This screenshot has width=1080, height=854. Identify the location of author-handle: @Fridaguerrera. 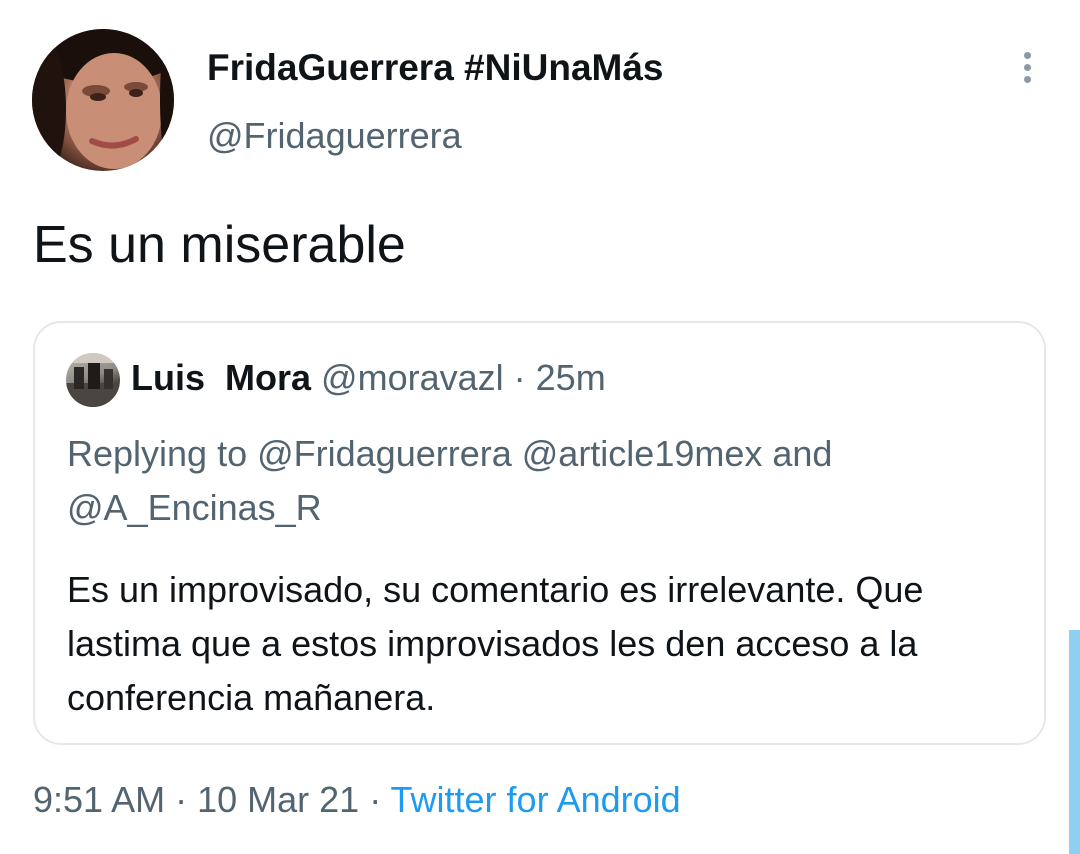
(334, 136).